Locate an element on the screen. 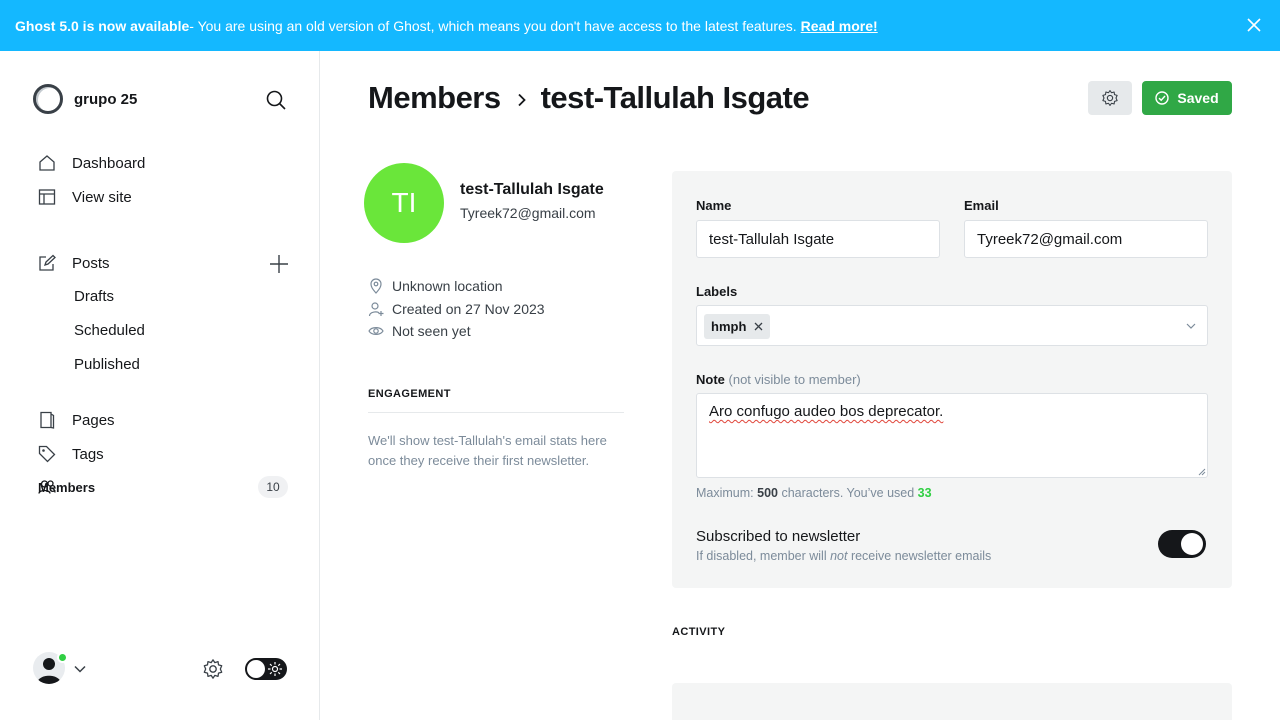 Image resolution: width=1280 pixels, height=720 pixels. gear-icon is located at coordinates (1110, 98).